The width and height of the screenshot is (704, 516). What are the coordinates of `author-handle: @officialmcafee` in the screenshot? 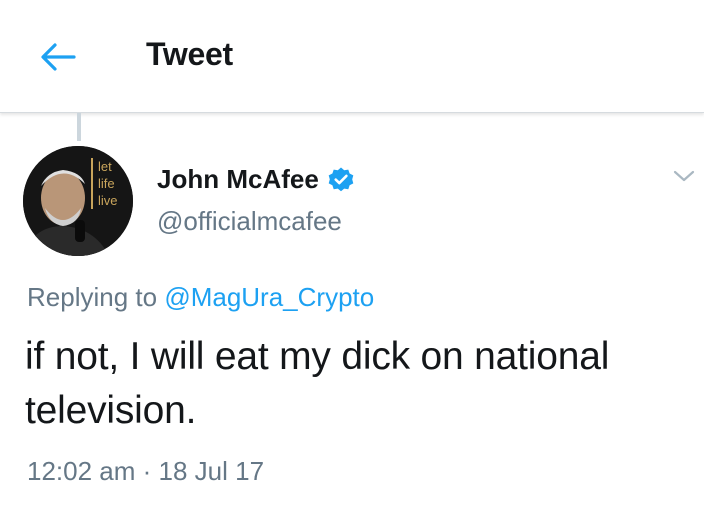 It's located at (249, 221).